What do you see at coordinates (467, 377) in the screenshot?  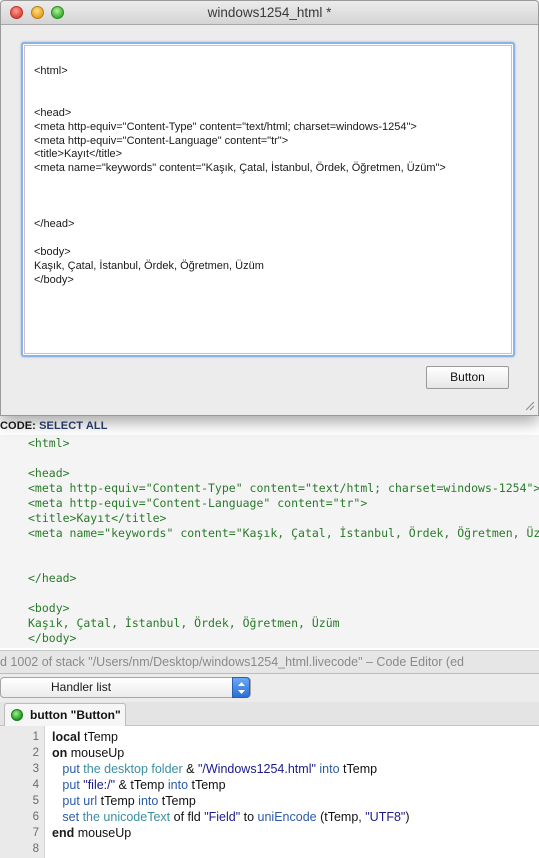 I see `action-button: Button` at bounding box center [467, 377].